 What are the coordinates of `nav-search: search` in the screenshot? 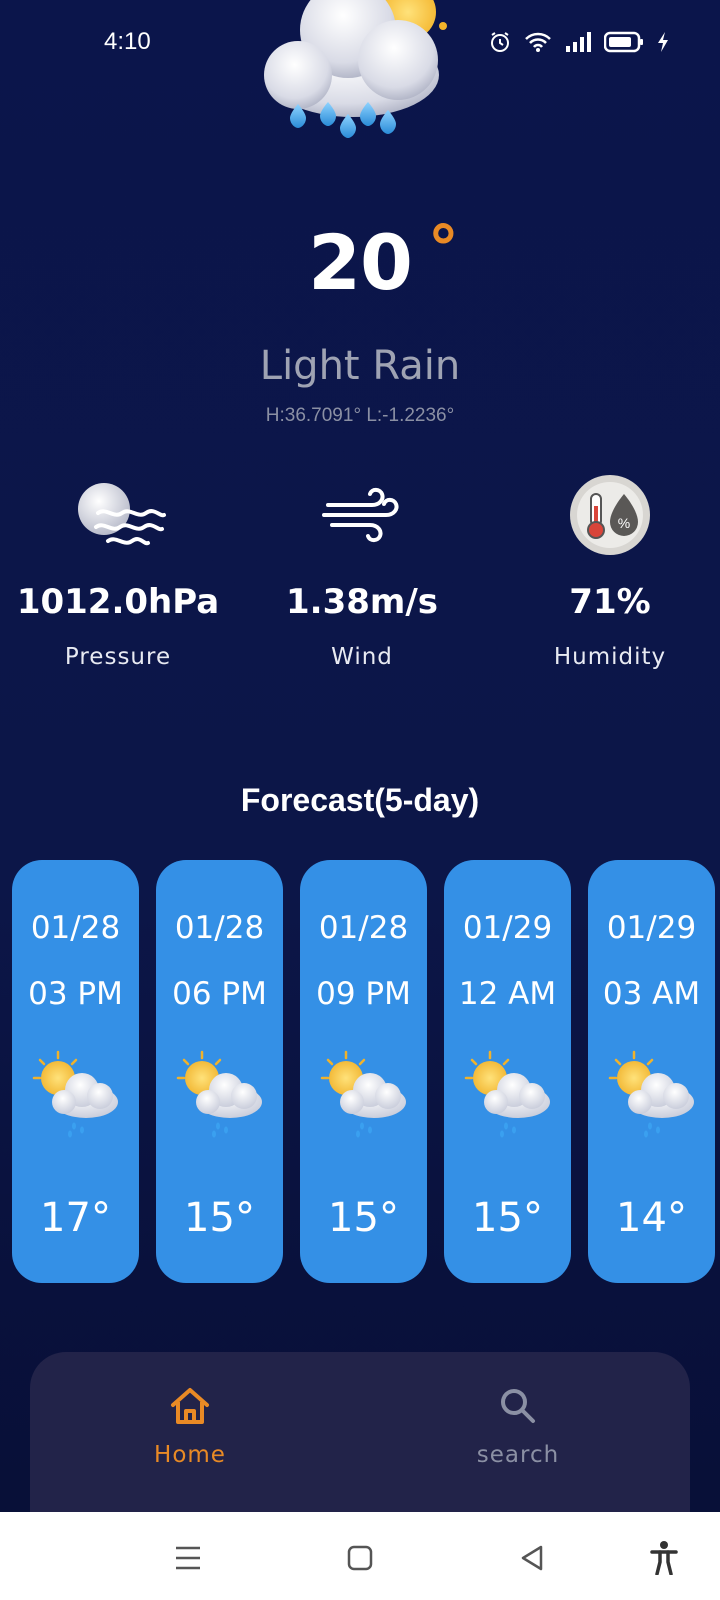 It's located at (518, 1427).